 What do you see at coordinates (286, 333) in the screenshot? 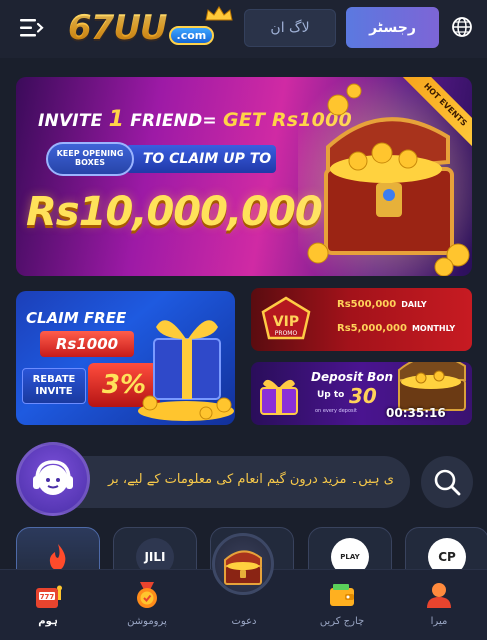
I see `vip-badge-sub: PROMO` at bounding box center [286, 333].